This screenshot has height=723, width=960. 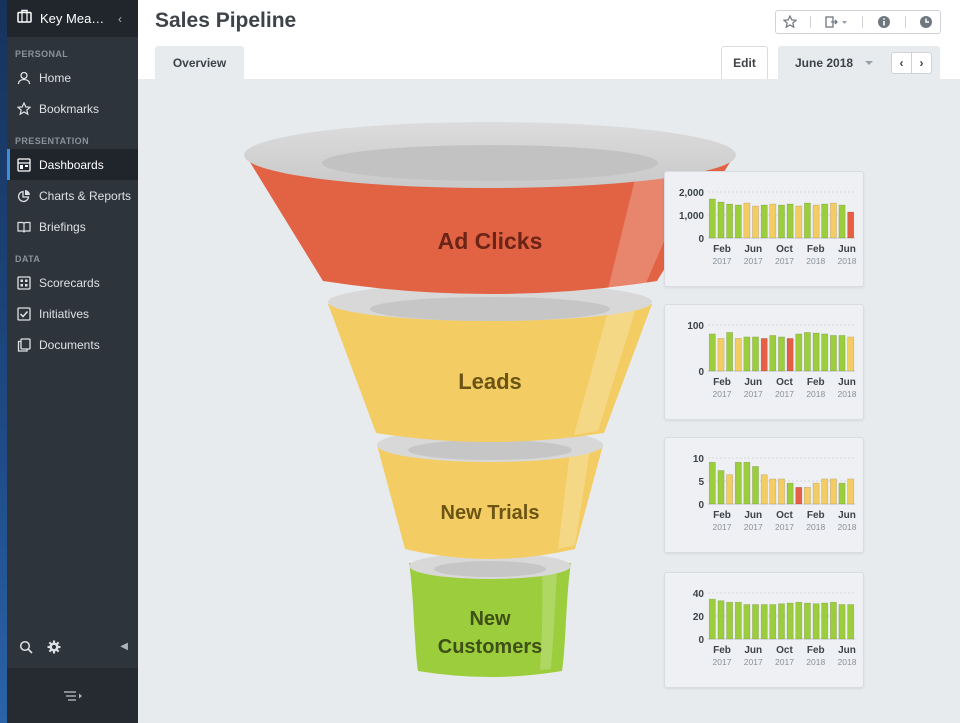 What do you see at coordinates (72, 164) in the screenshot?
I see `sidebar-item-dashboards: Dashboards` at bounding box center [72, 164].